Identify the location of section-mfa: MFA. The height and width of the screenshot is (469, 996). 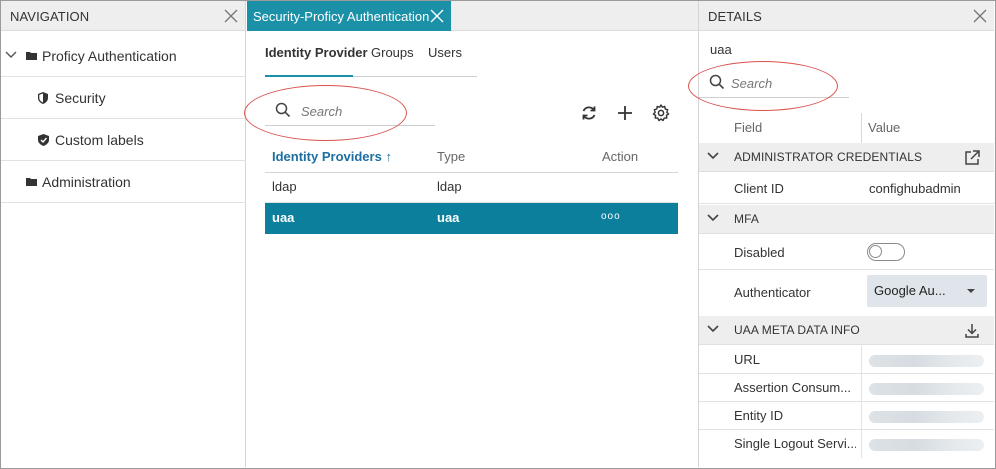
(846, 219).